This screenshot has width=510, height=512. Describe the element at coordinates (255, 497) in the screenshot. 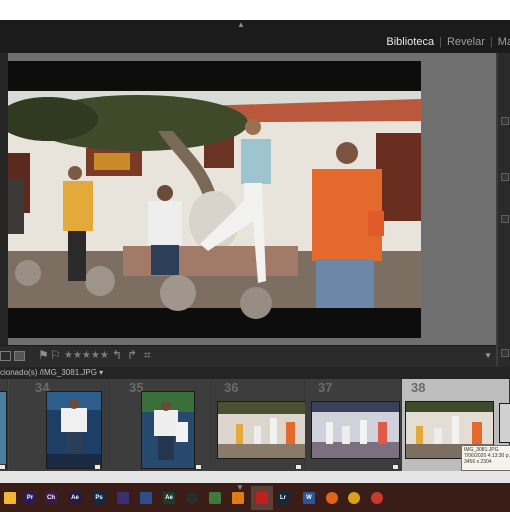

I see `taskbar: Pr Ch Ae Ps Ae Lr W` at that location.